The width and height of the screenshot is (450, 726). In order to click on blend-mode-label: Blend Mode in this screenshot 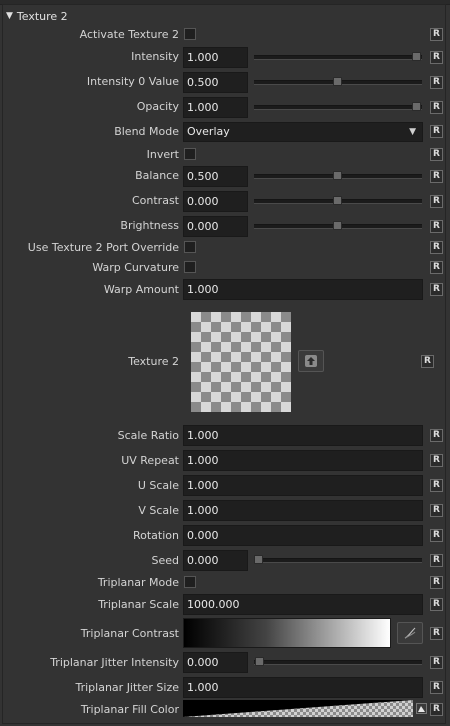, I will do `click(146, 131)`.